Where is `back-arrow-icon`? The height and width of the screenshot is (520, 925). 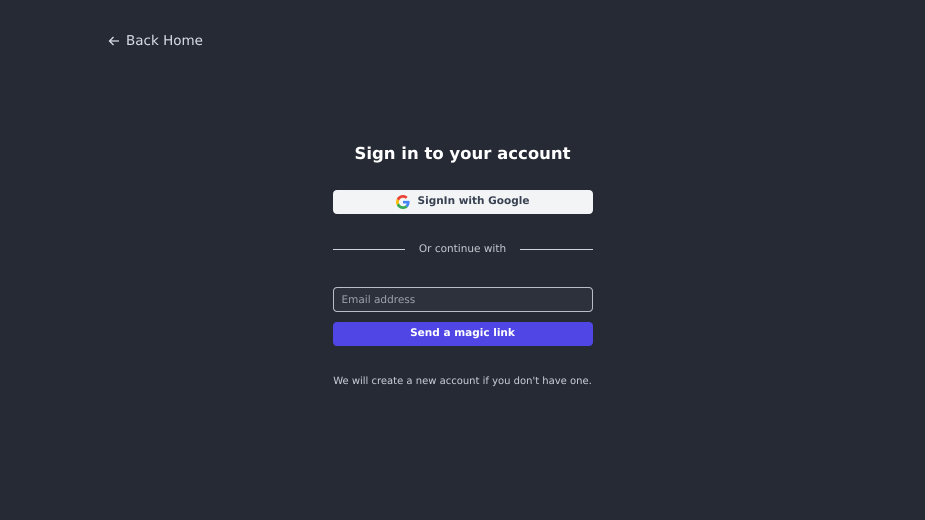 back-arrow-icon is located at coordinates (114, 41).